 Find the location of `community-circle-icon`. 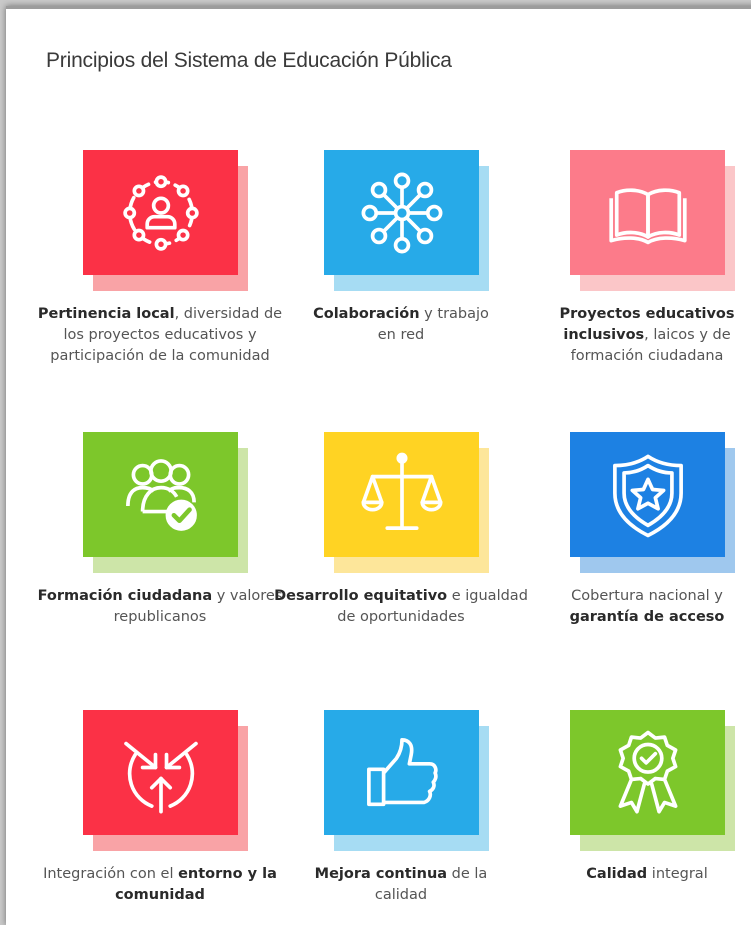

community-circle-icon is located at coordinates (160, 212).